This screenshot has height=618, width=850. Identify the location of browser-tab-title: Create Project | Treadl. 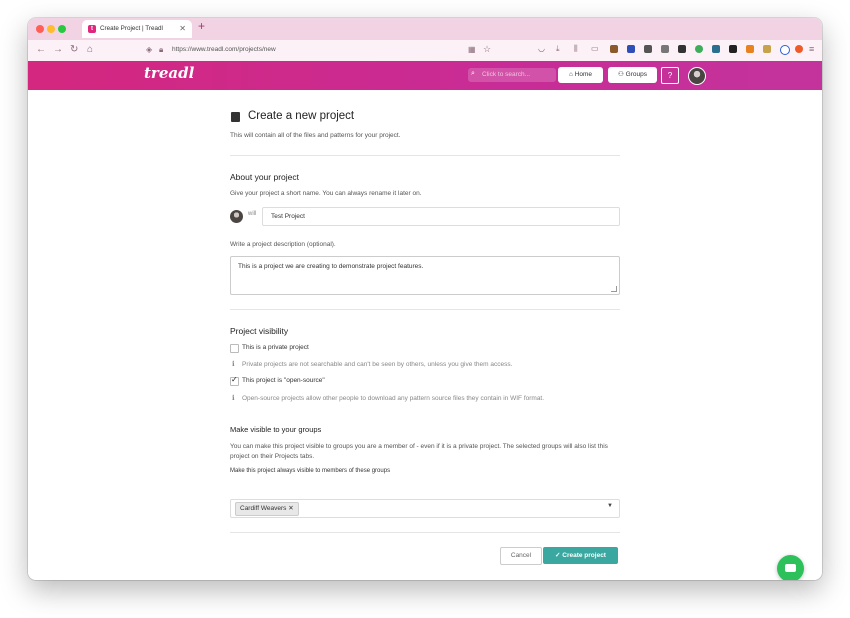
(131, 28).